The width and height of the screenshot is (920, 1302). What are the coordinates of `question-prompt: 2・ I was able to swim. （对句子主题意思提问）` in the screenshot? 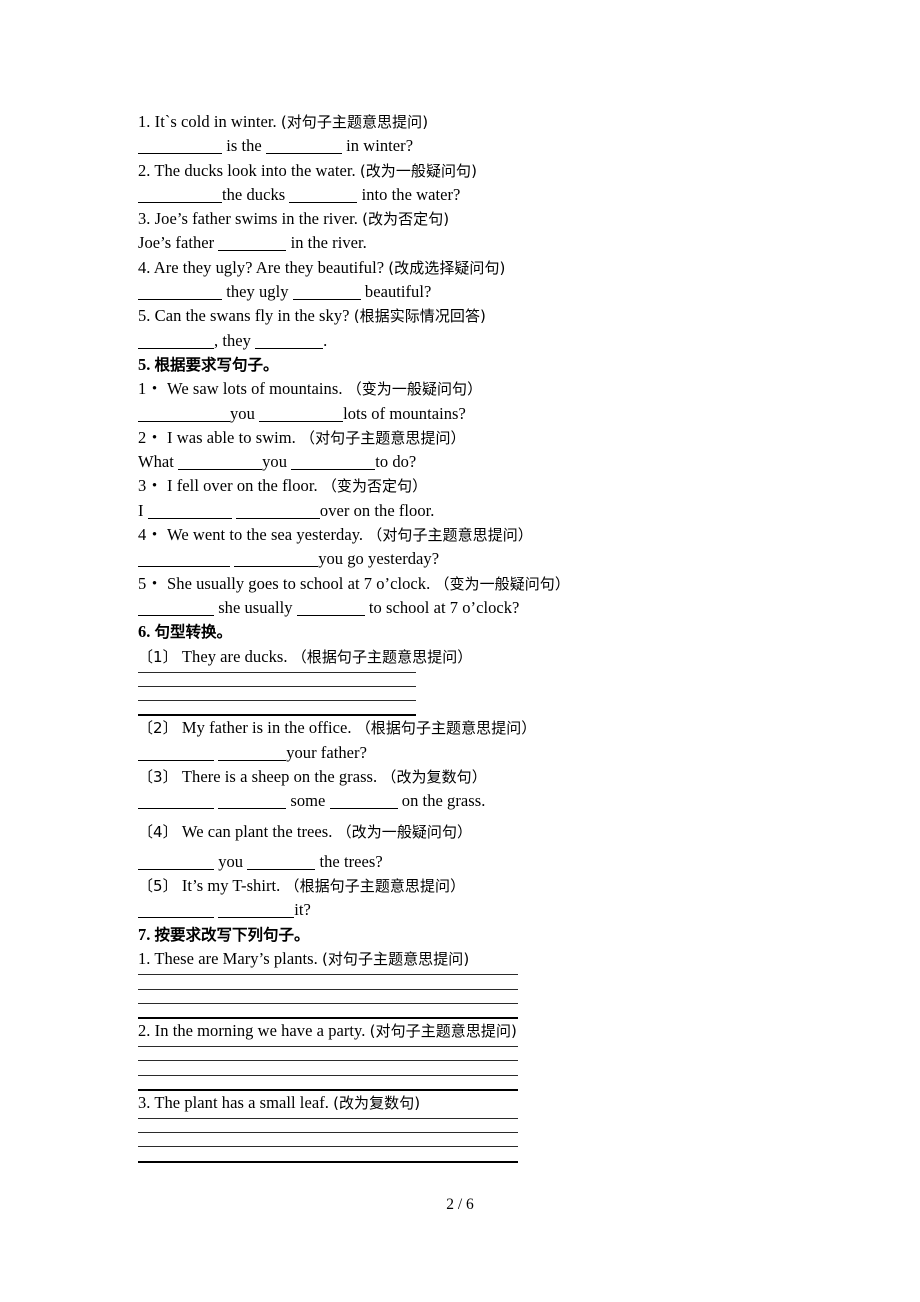 It's located at (478, 438).